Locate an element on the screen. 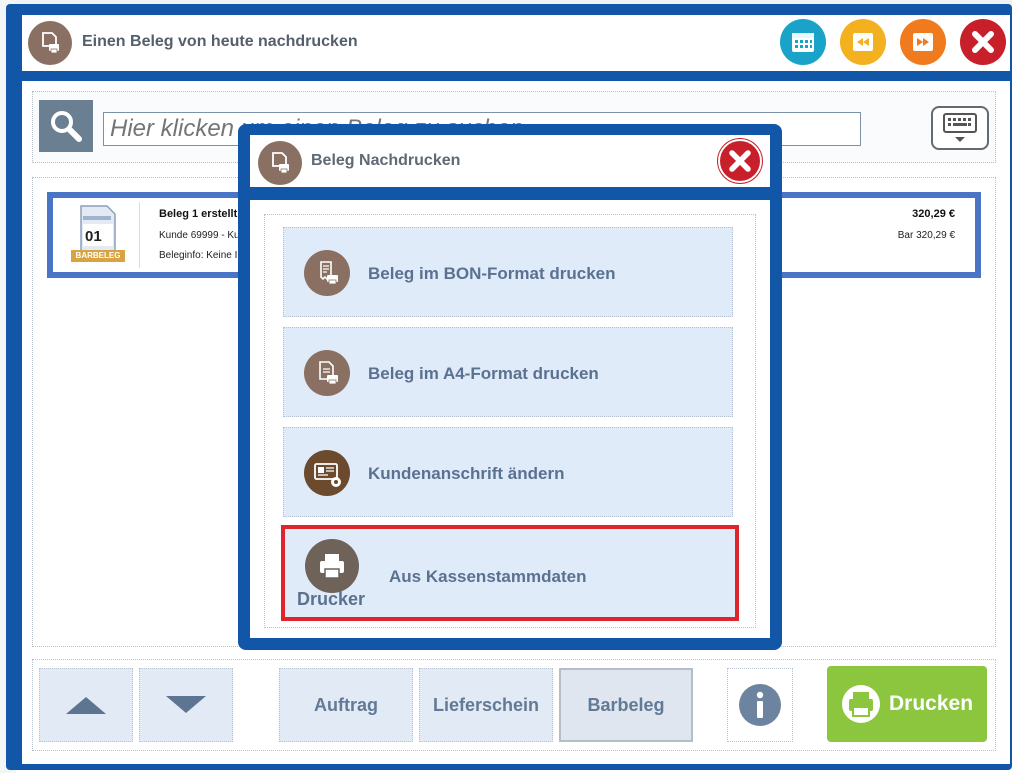  address-card-icon is located at coordinates (327, 473).